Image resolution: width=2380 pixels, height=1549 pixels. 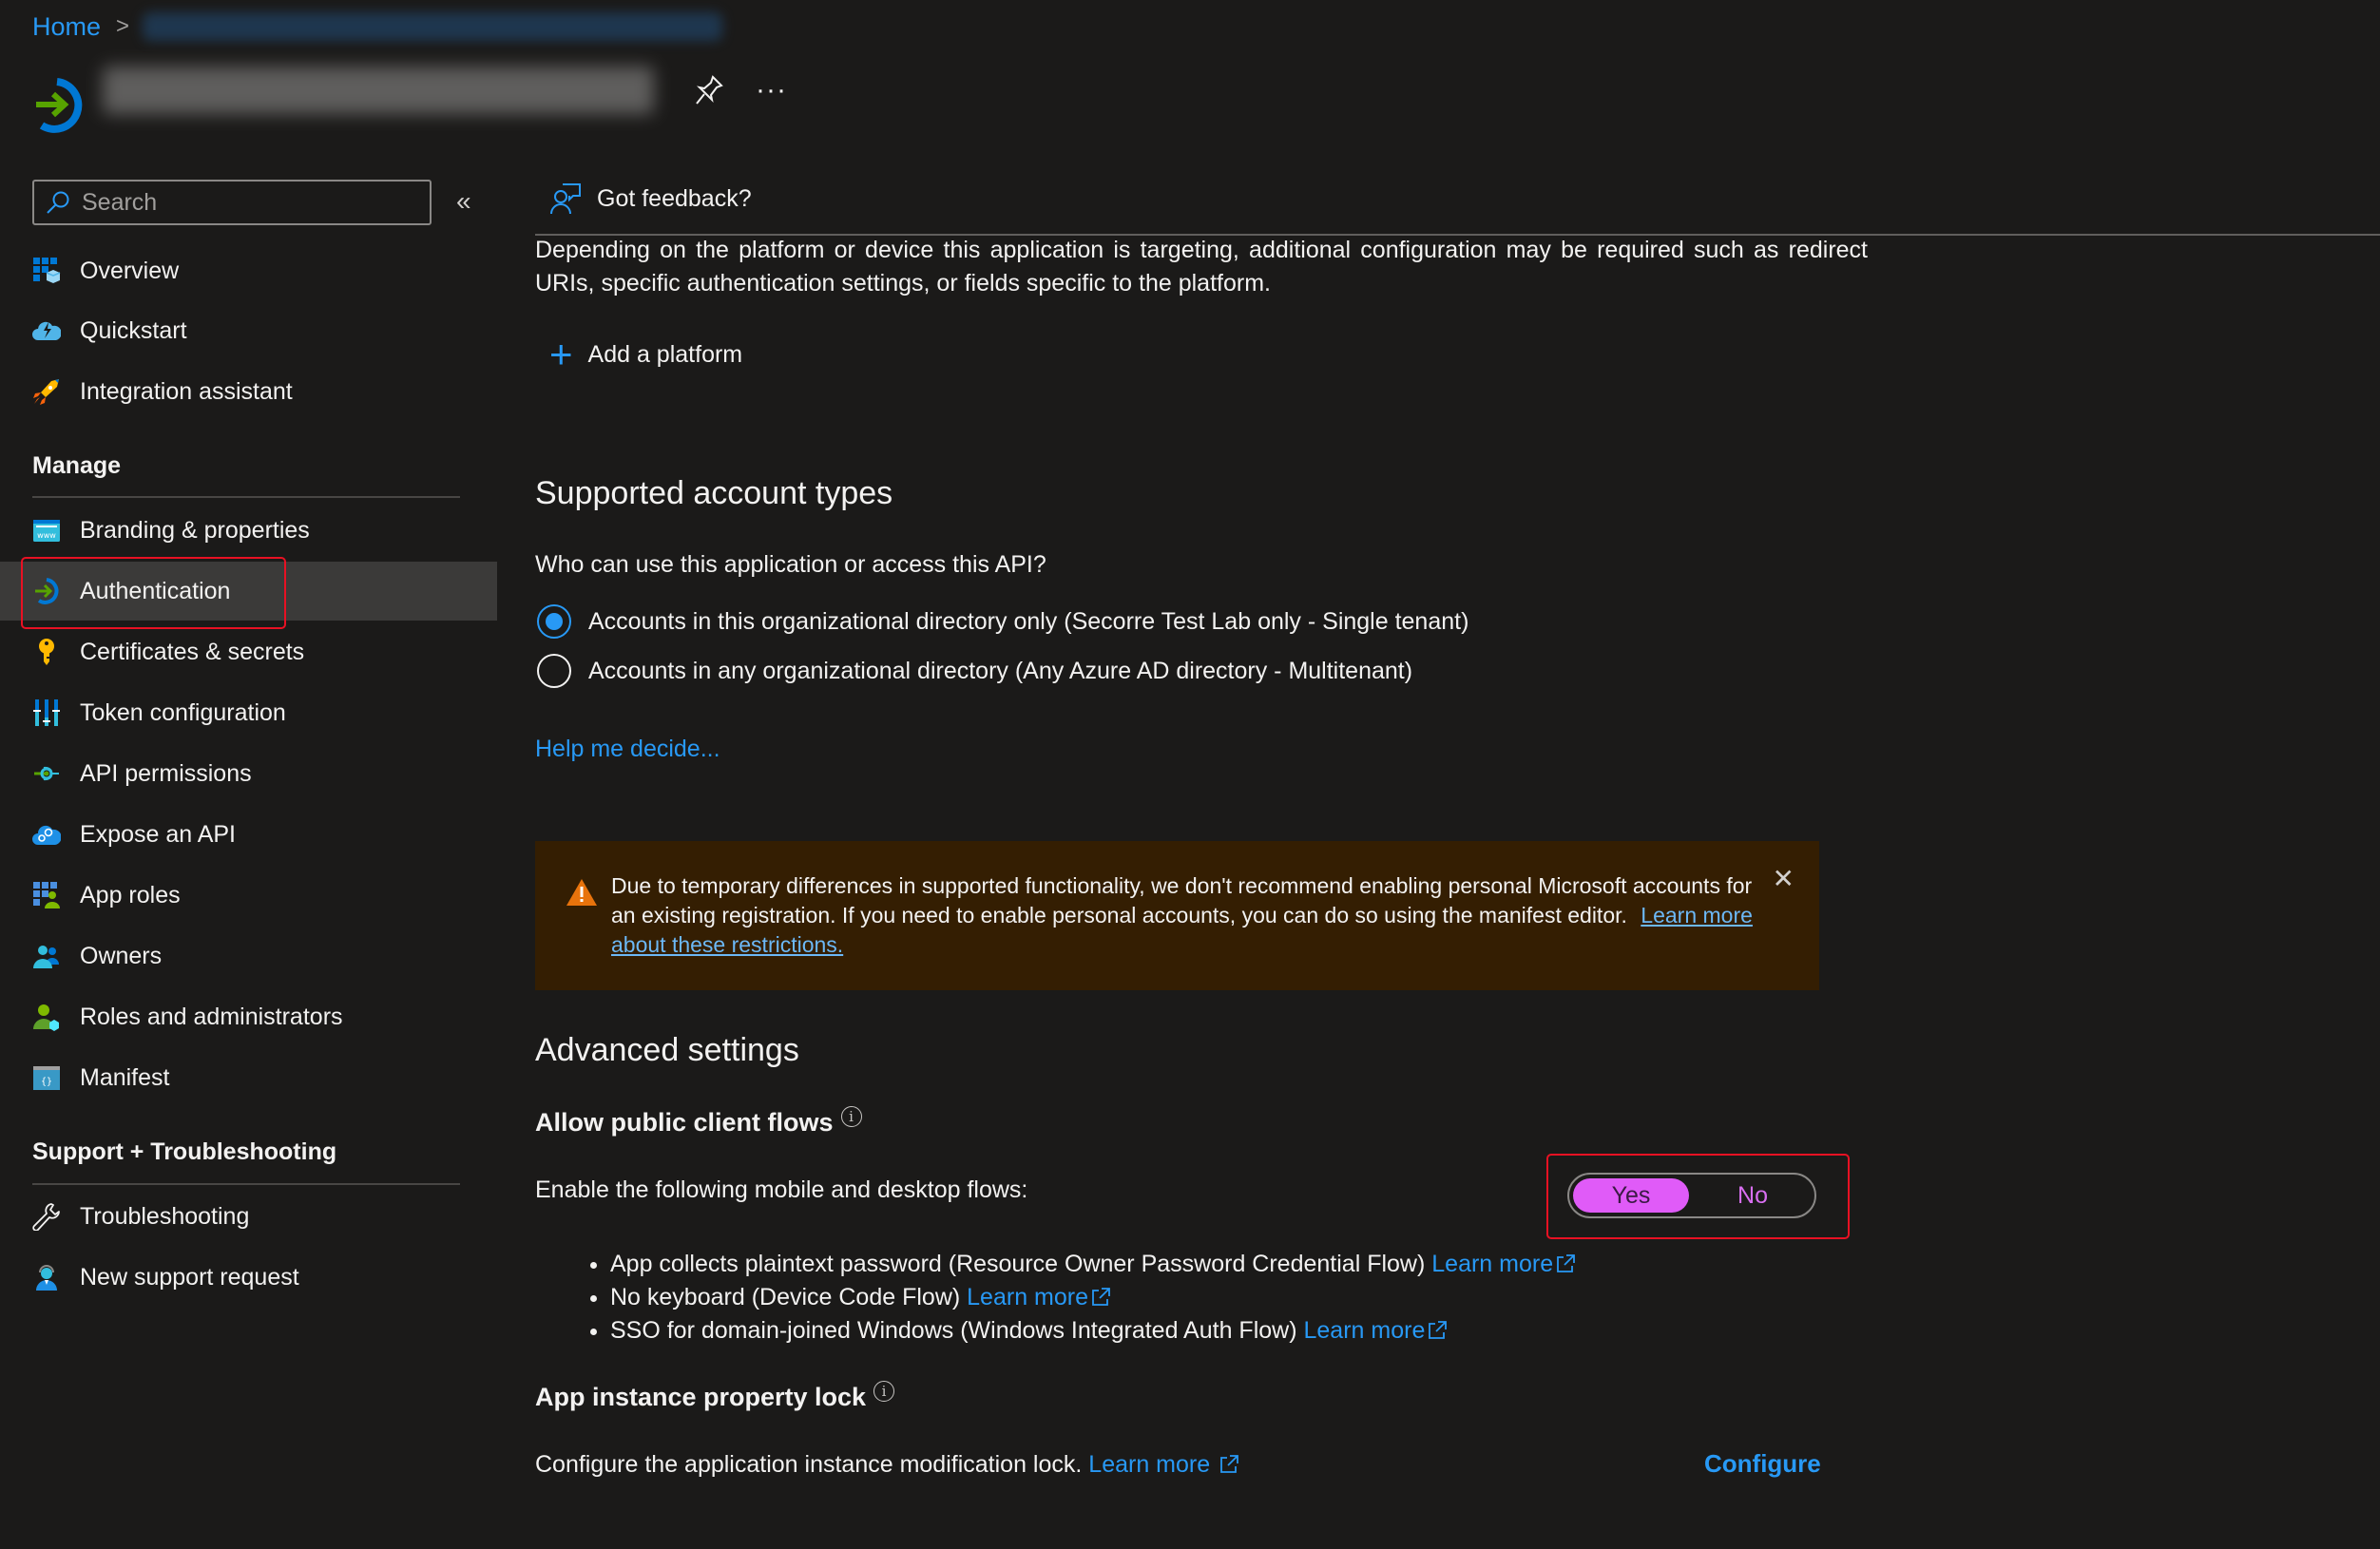 What do you see at coordinates (554, 671) in the screenshot?
I see `radio-button` at bounding box center [554, 671].